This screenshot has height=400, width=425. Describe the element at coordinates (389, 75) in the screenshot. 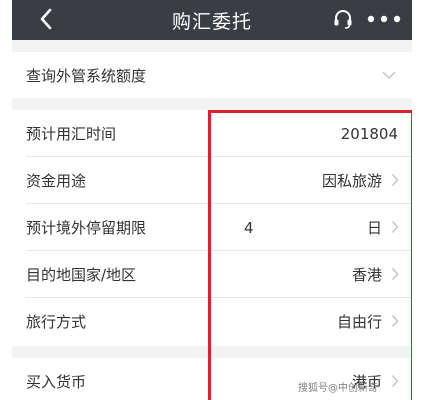

I see `chevron-down-icon` at that location.